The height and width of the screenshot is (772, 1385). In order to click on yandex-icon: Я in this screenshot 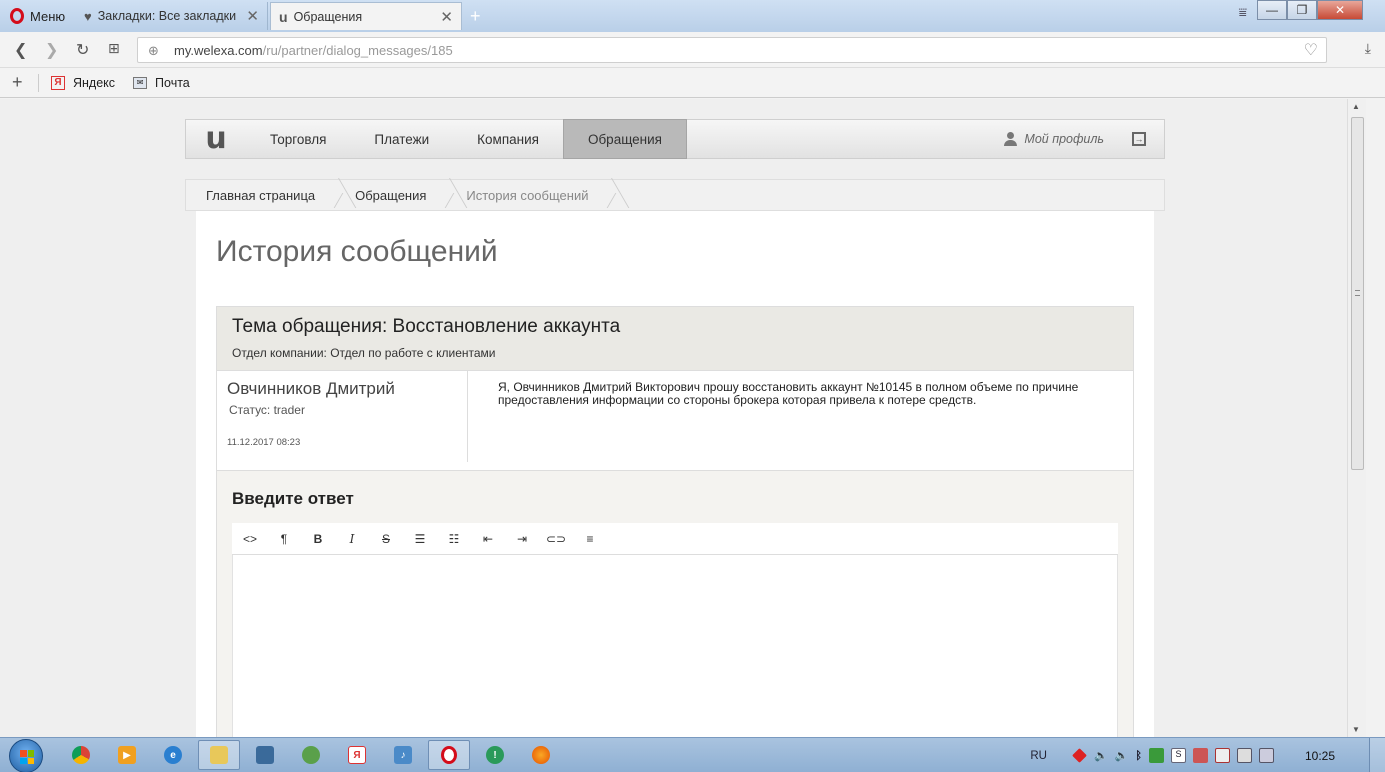, I will do `click(357, 755)`.